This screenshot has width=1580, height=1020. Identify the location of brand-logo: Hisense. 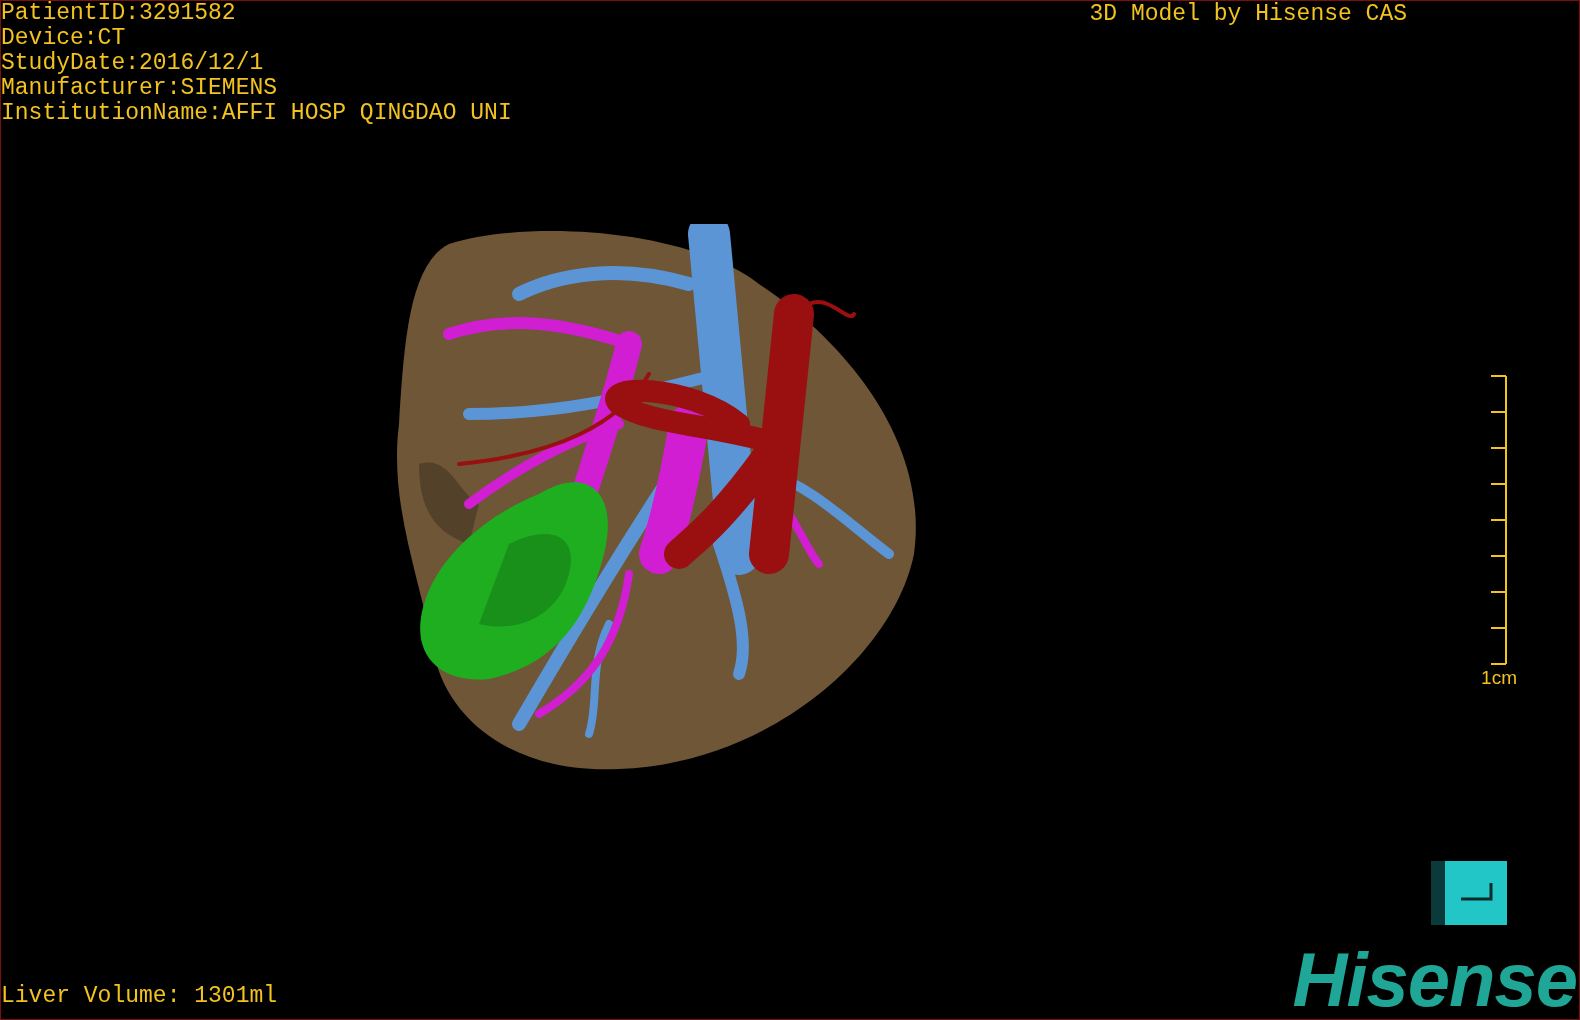
(1434, 980).